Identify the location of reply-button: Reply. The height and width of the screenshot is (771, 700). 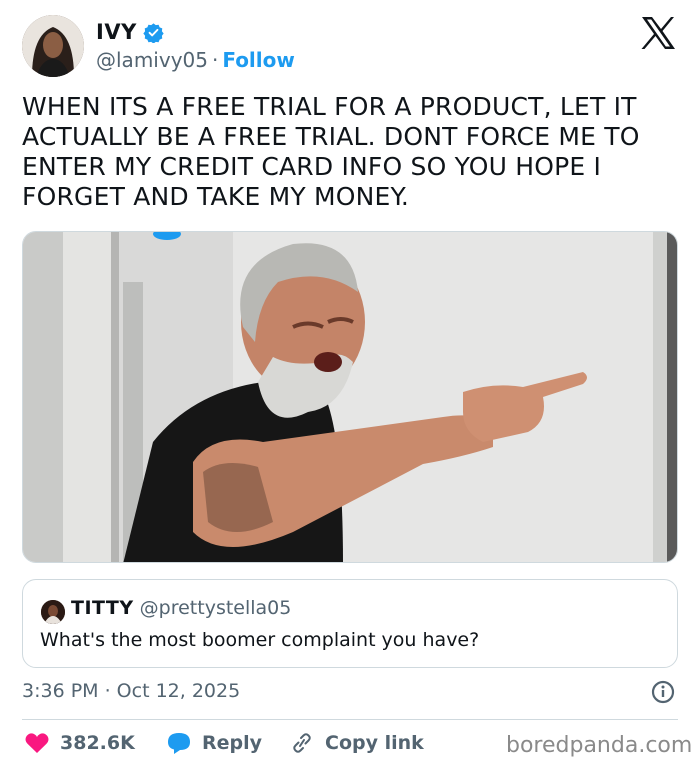
(214, 743).